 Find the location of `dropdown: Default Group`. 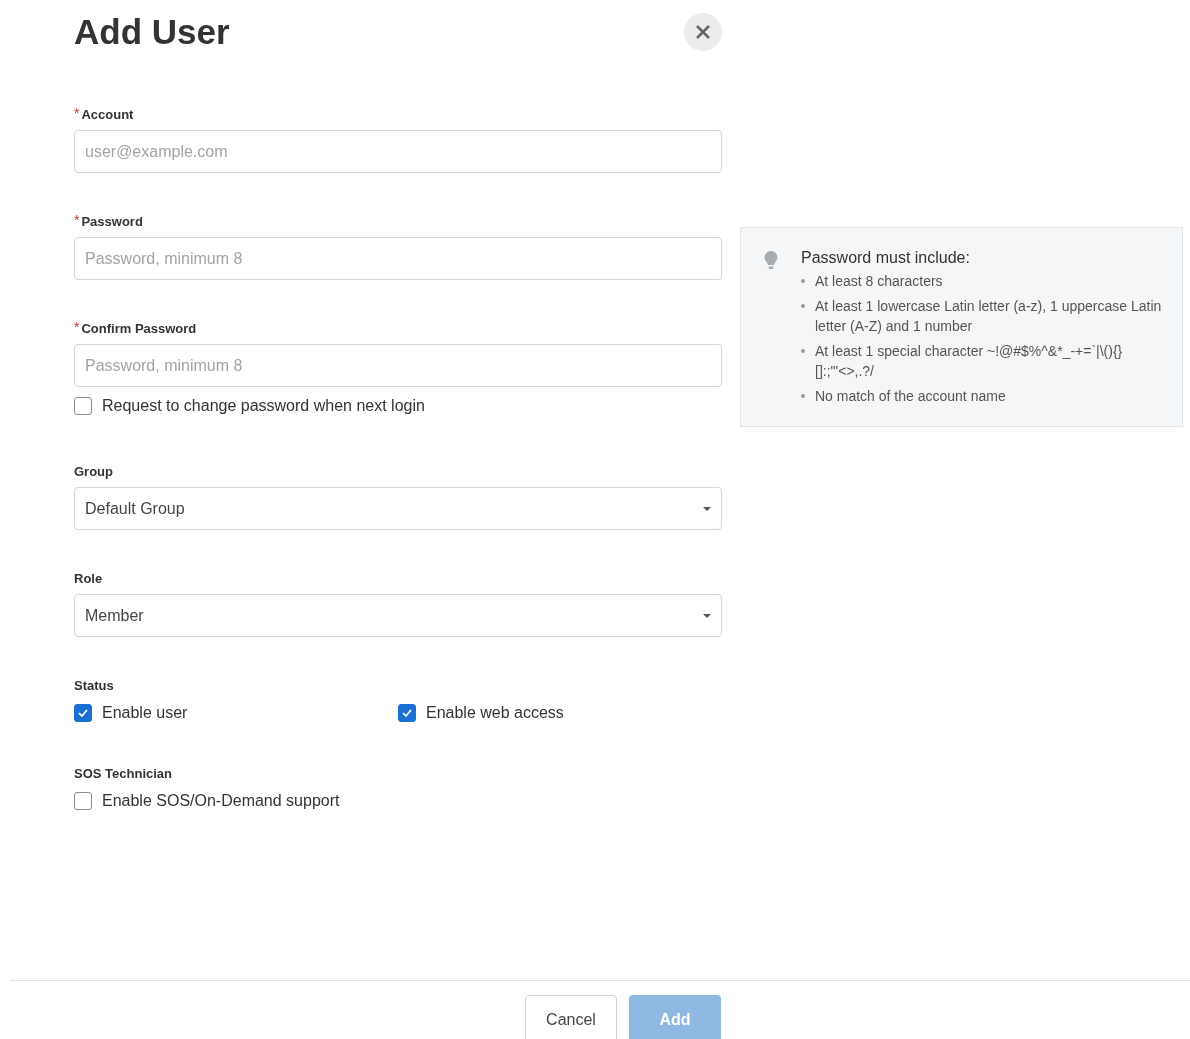

dropdown: Default Group is located at coordinates (398, 508).